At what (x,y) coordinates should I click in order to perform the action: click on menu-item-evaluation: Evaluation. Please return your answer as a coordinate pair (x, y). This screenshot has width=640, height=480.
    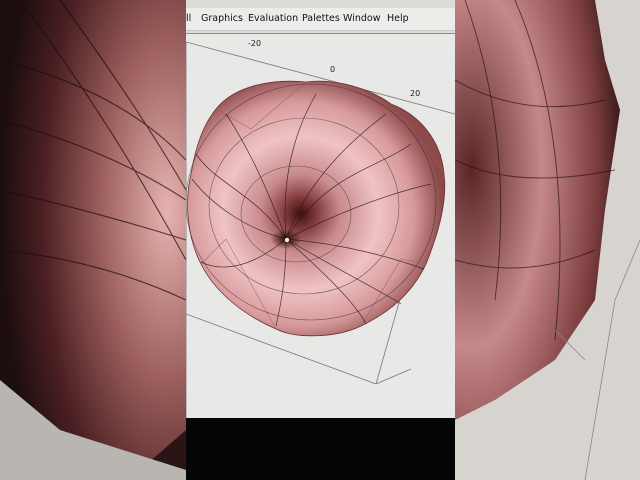
    Looking at the image, I should click on (273, 18).